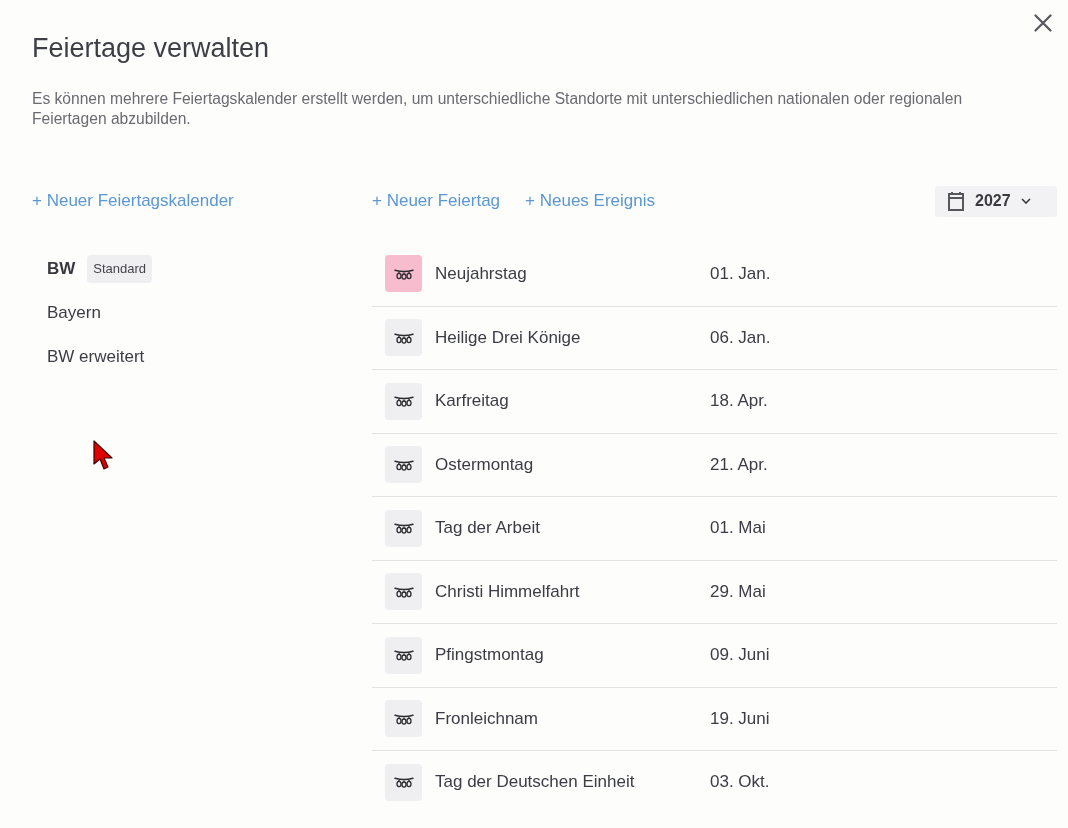 This screenshot has width=1068, height=828. What do you see at coordinates (508, 591) in the screenshot?
I see `holiday-name: Christi Himmelfahrt` at bounding box center [508, 591].